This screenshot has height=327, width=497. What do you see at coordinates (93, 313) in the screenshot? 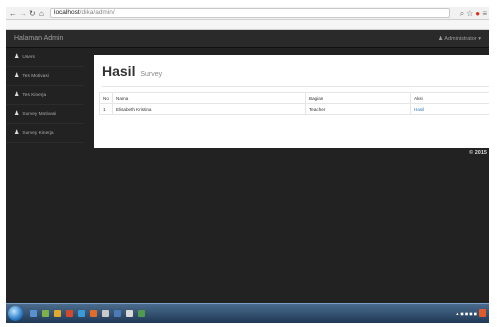
I see `firefox-icon` at bounding box center [93, 313].